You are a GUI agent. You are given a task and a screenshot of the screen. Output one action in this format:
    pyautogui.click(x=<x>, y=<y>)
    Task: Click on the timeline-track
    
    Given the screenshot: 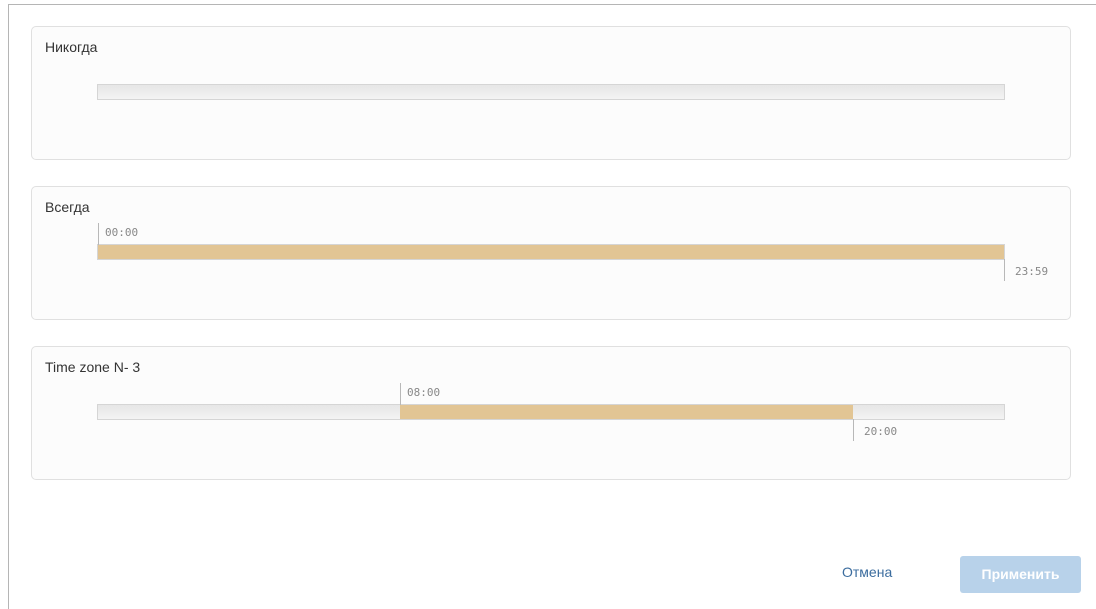 What is the action you would take?
    pyautogui.click(x=551, y=92)
    